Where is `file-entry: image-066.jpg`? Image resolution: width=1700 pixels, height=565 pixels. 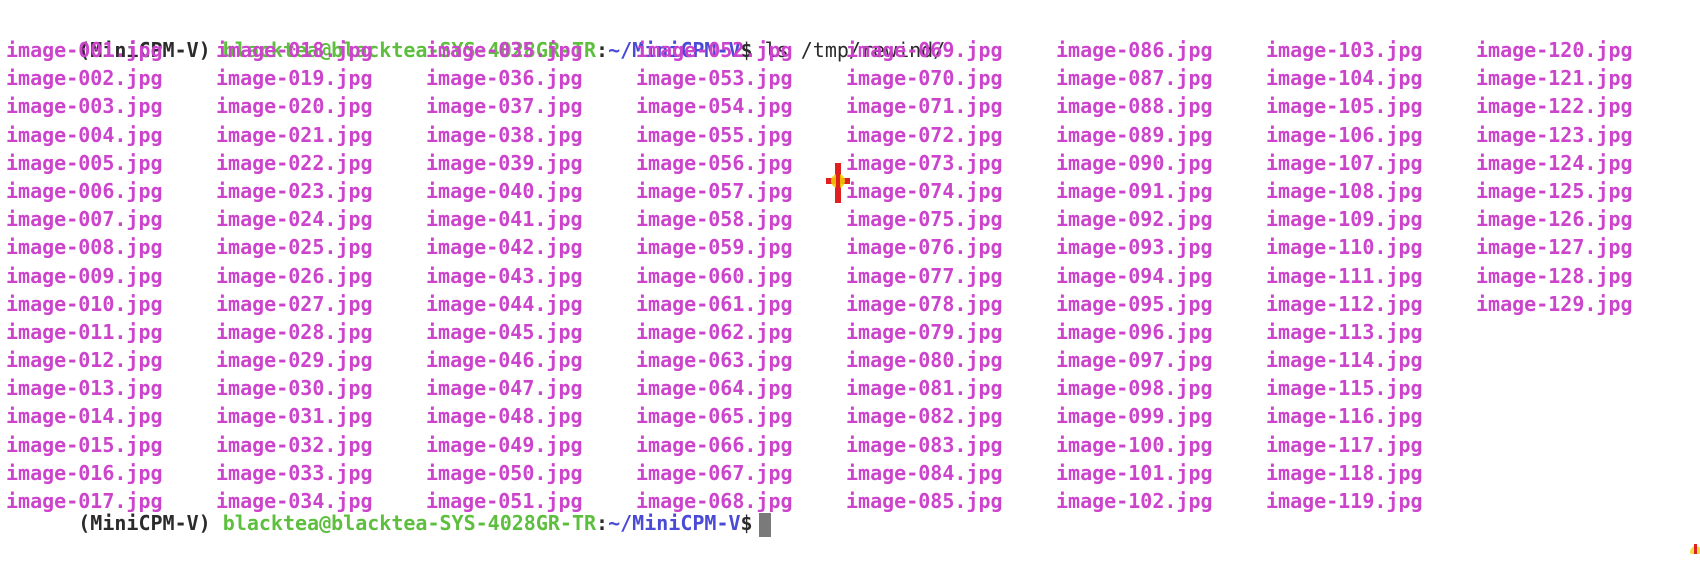
file-entry: image-066.jpg is located at coordinates (714, 444).